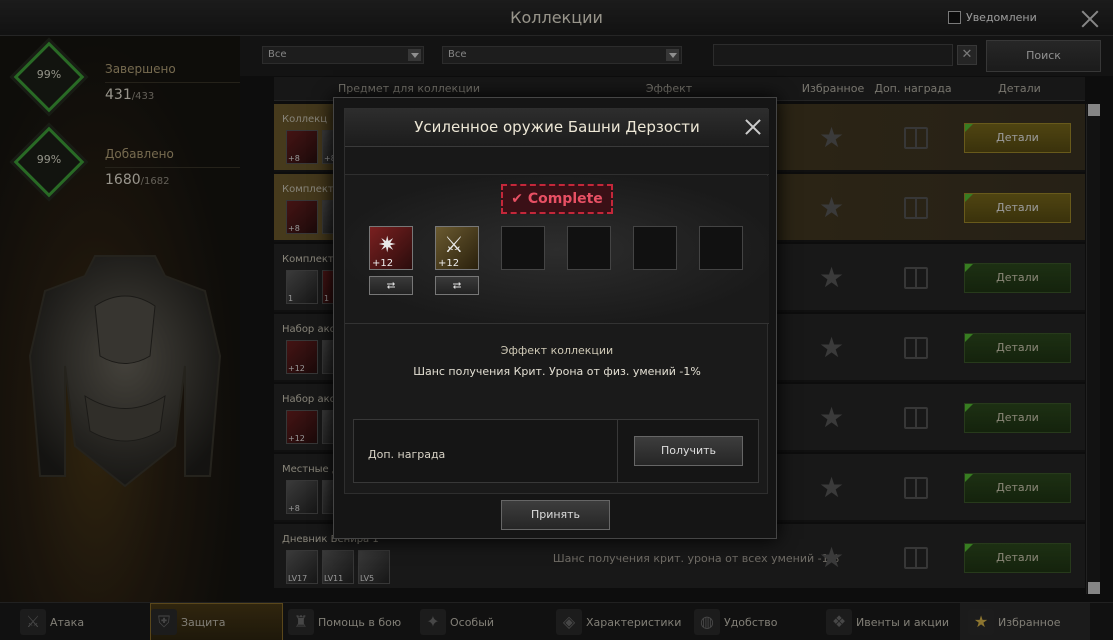 Image resolution: width=1113 pixels, height=640 pixels. What do you see at coordinates (707, 622) in the screenshot?
I see `globe-icon: ◍` at bounding box center [707, 622].